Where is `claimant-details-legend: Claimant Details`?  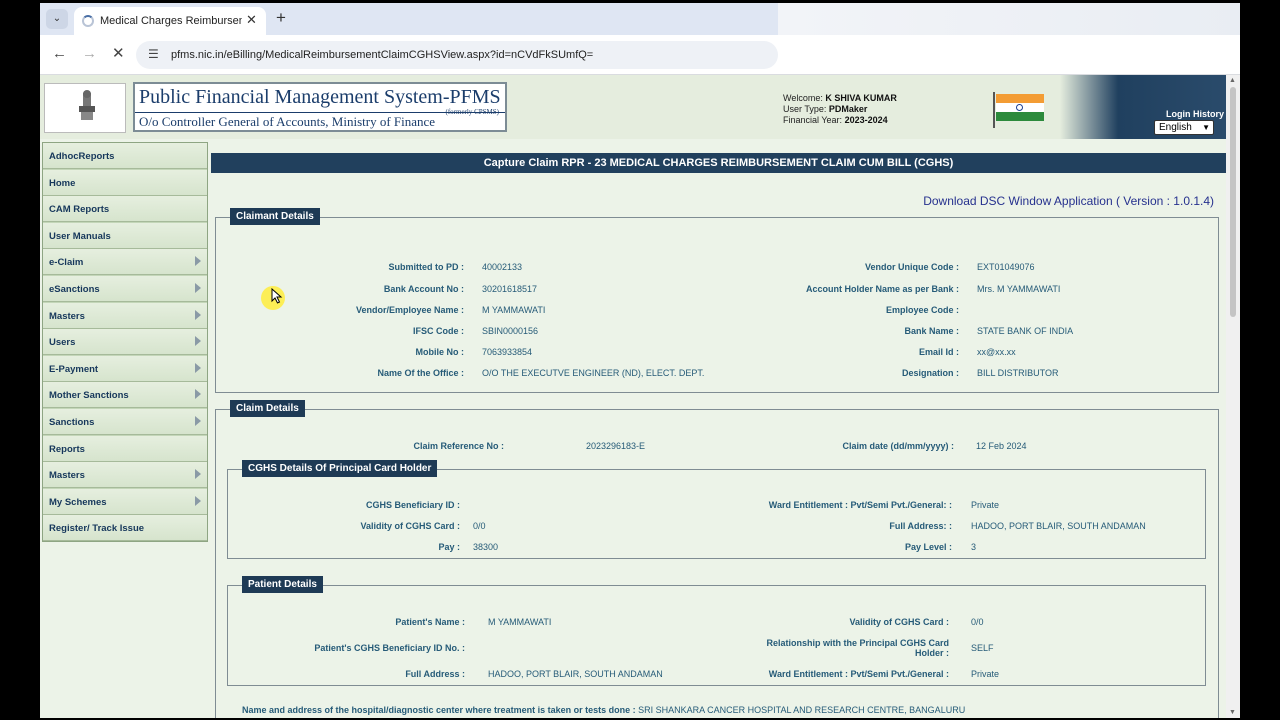 claimant-details-legend: Claimant Details is located at coordinates (275, 216).